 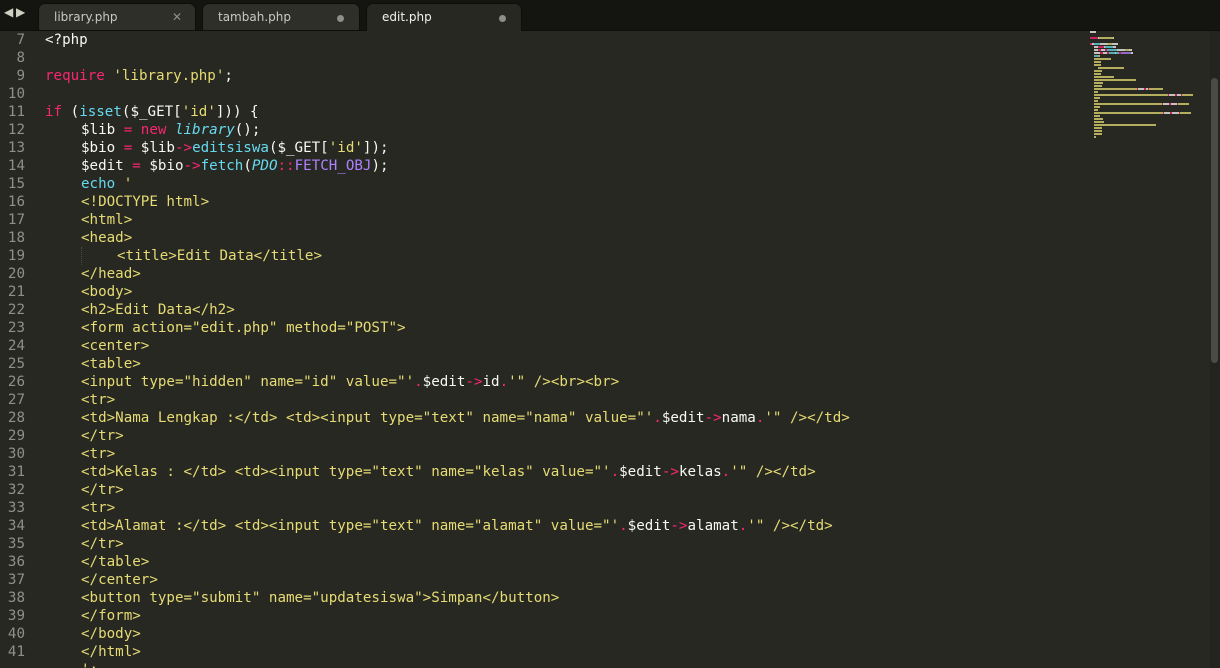 What do you see at coordinates (16, 490) in the screenshot?
I see `line-number: 32` at bounding box center [16, 490].